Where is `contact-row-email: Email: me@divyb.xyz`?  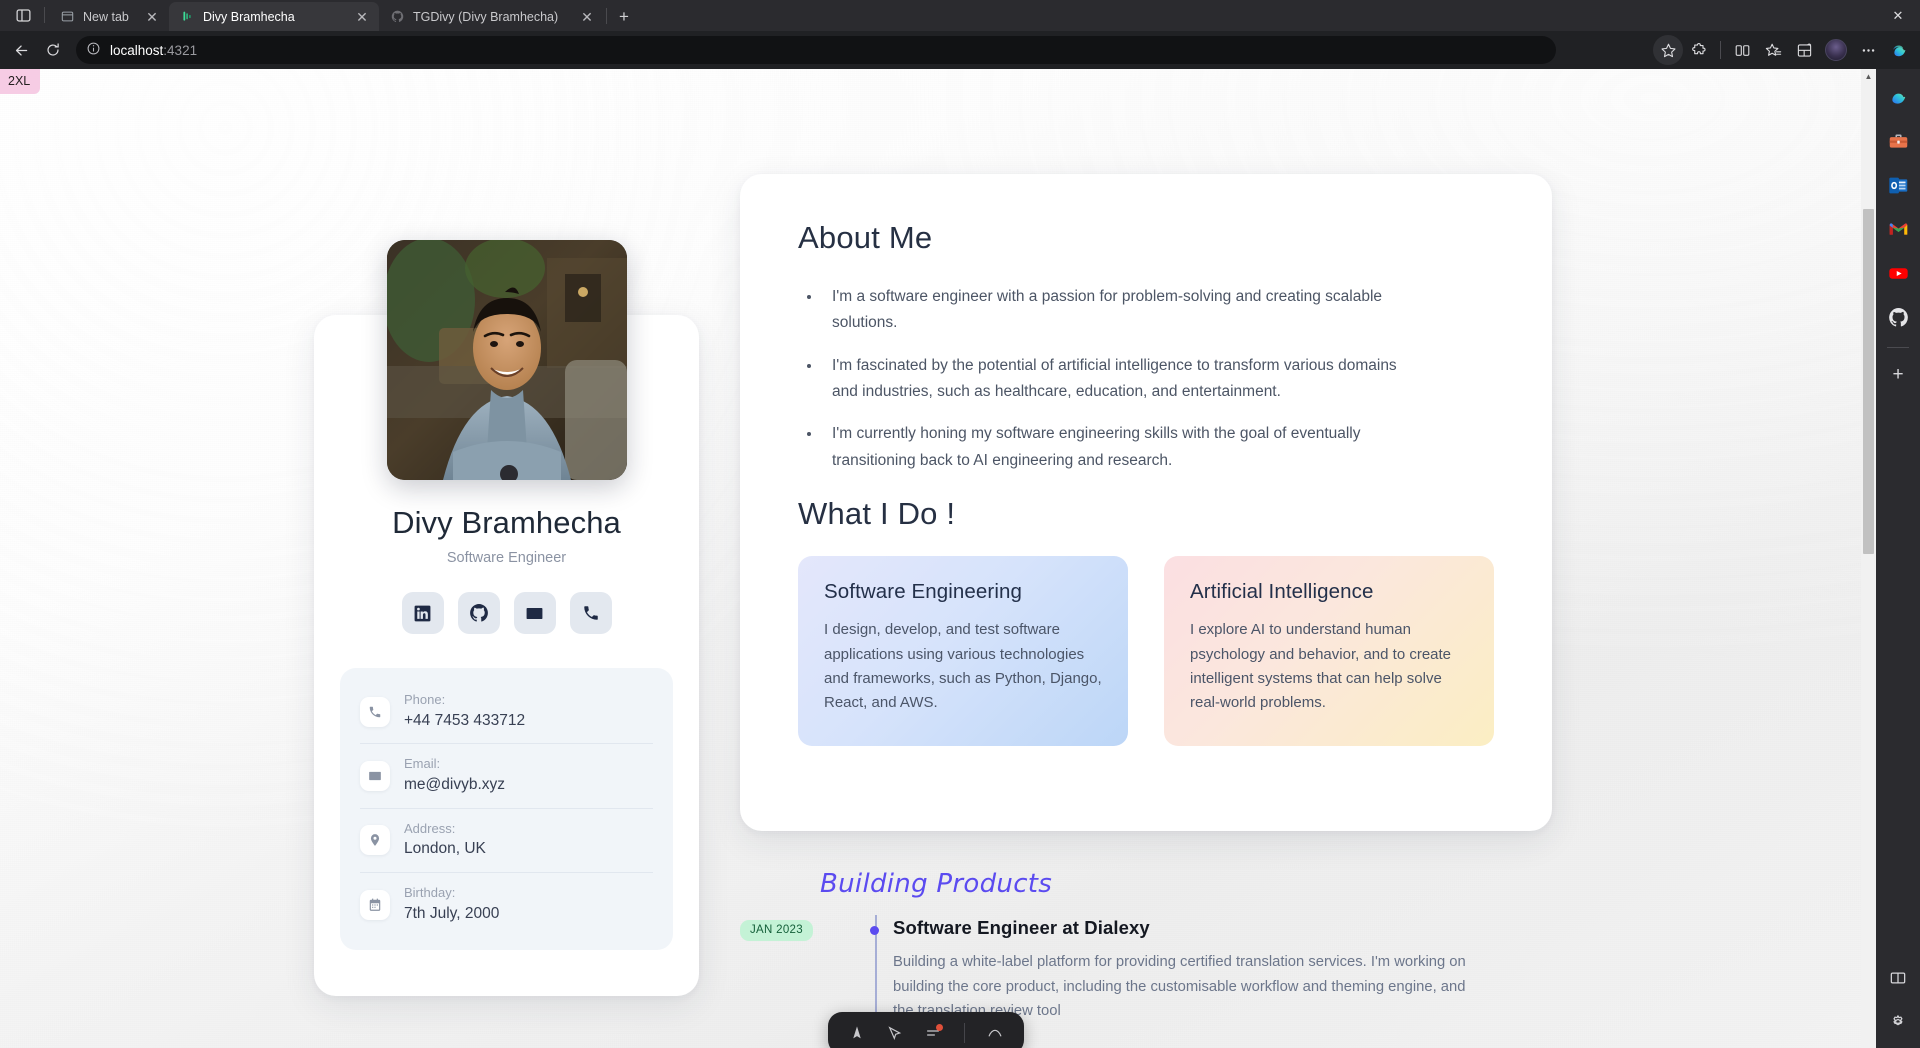
contact-row-email: Email: me@divyb.xyz is located at coordinates (506, 776).